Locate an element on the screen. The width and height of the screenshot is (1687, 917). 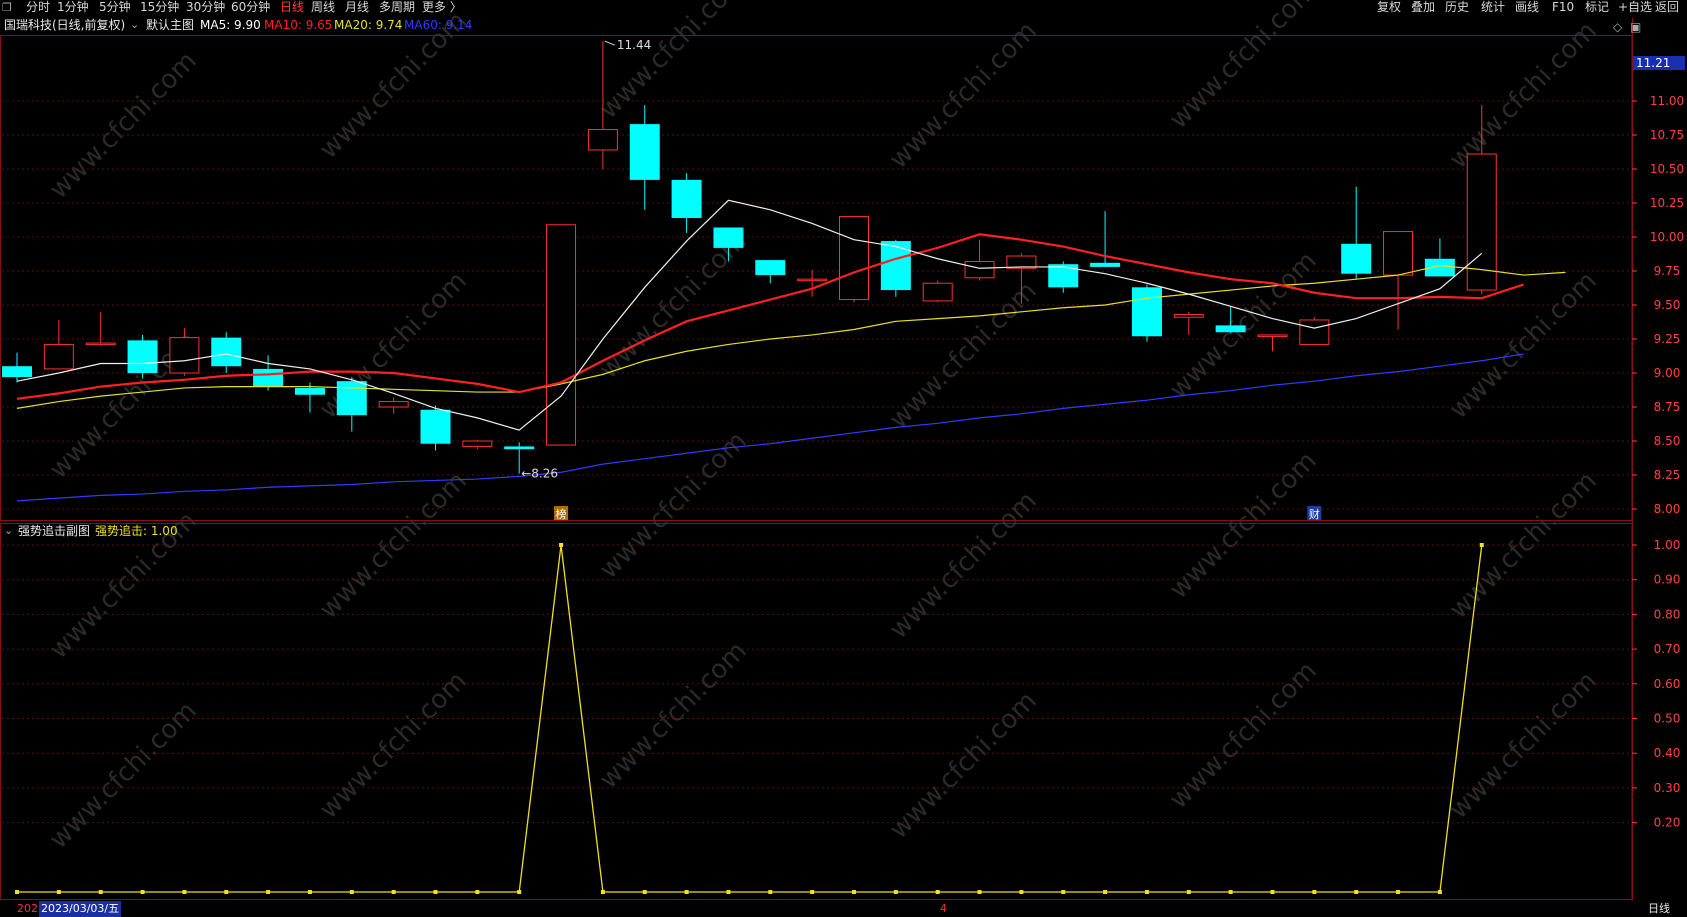
price-tick-label: 10.50 is located at coordinates (1667, 169).